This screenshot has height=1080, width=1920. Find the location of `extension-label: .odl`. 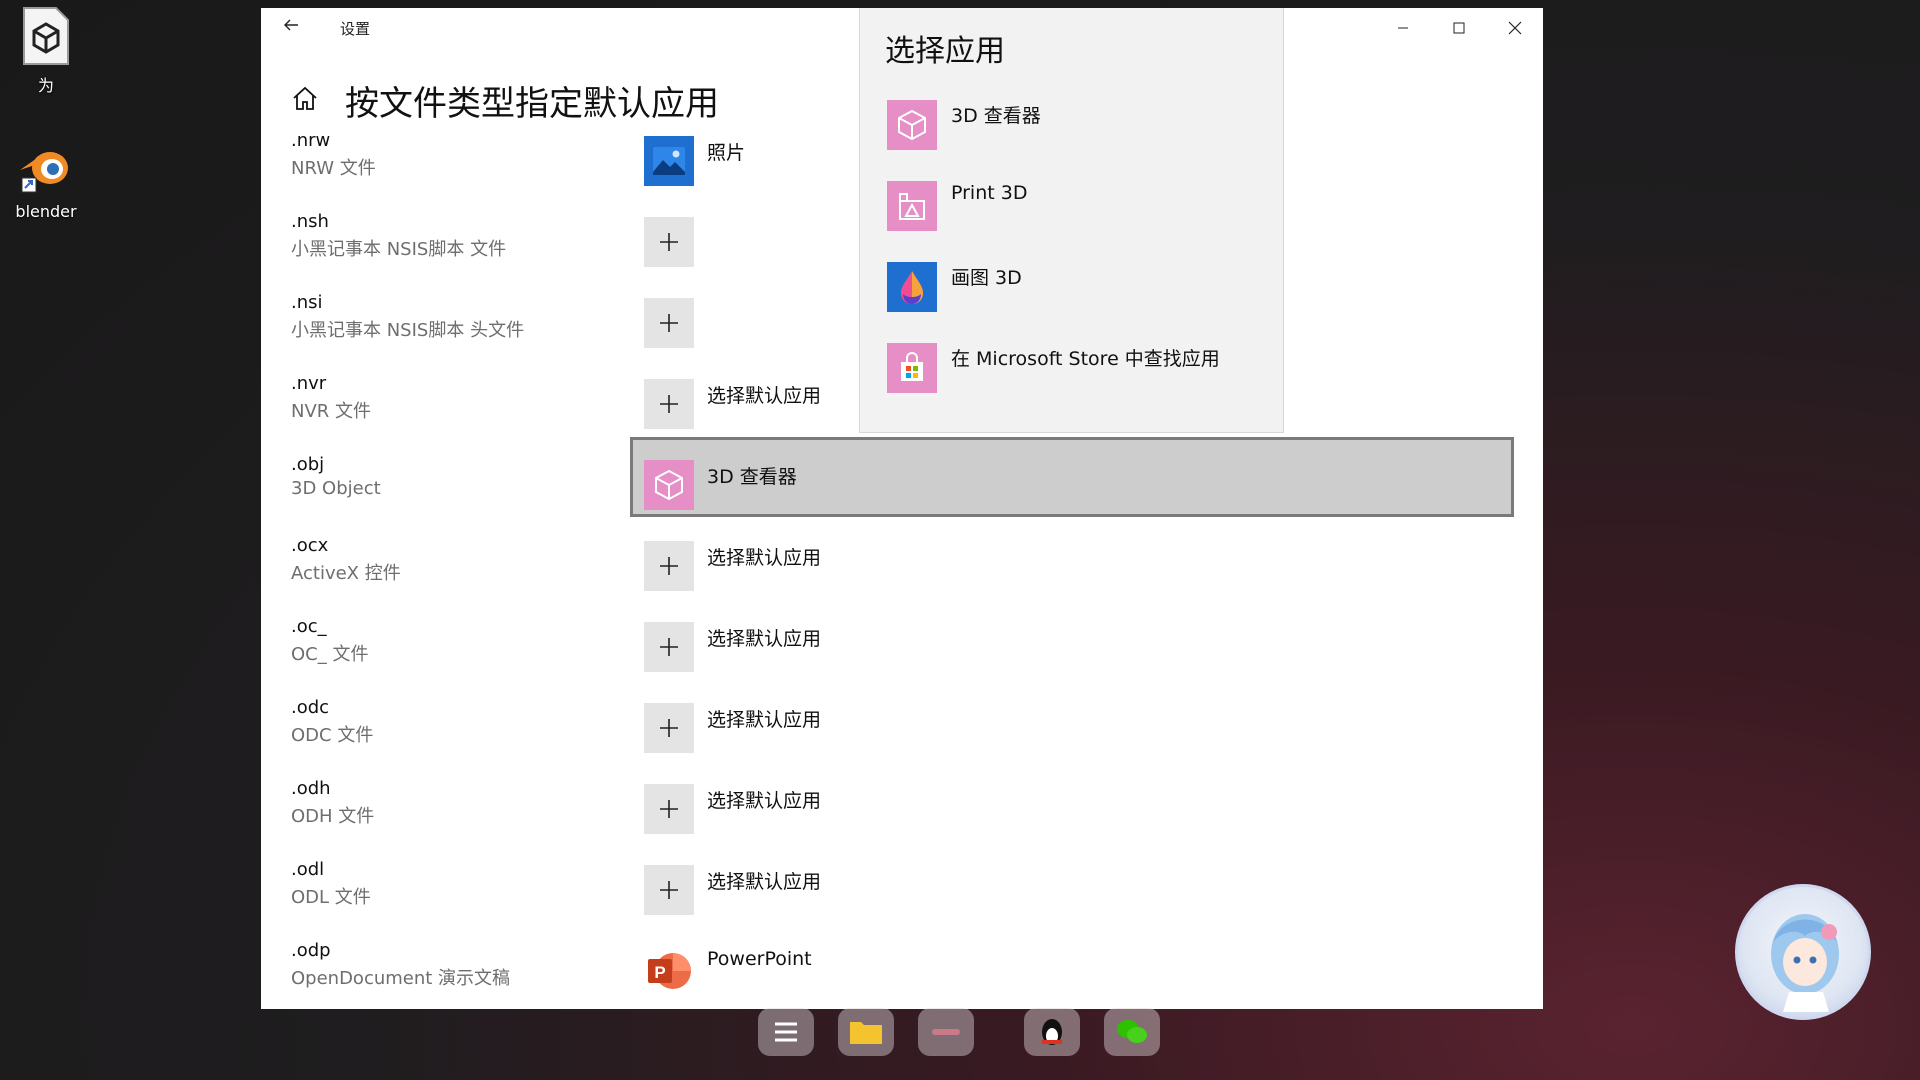

extension-label: .odl is located at coordinates (308, 869).